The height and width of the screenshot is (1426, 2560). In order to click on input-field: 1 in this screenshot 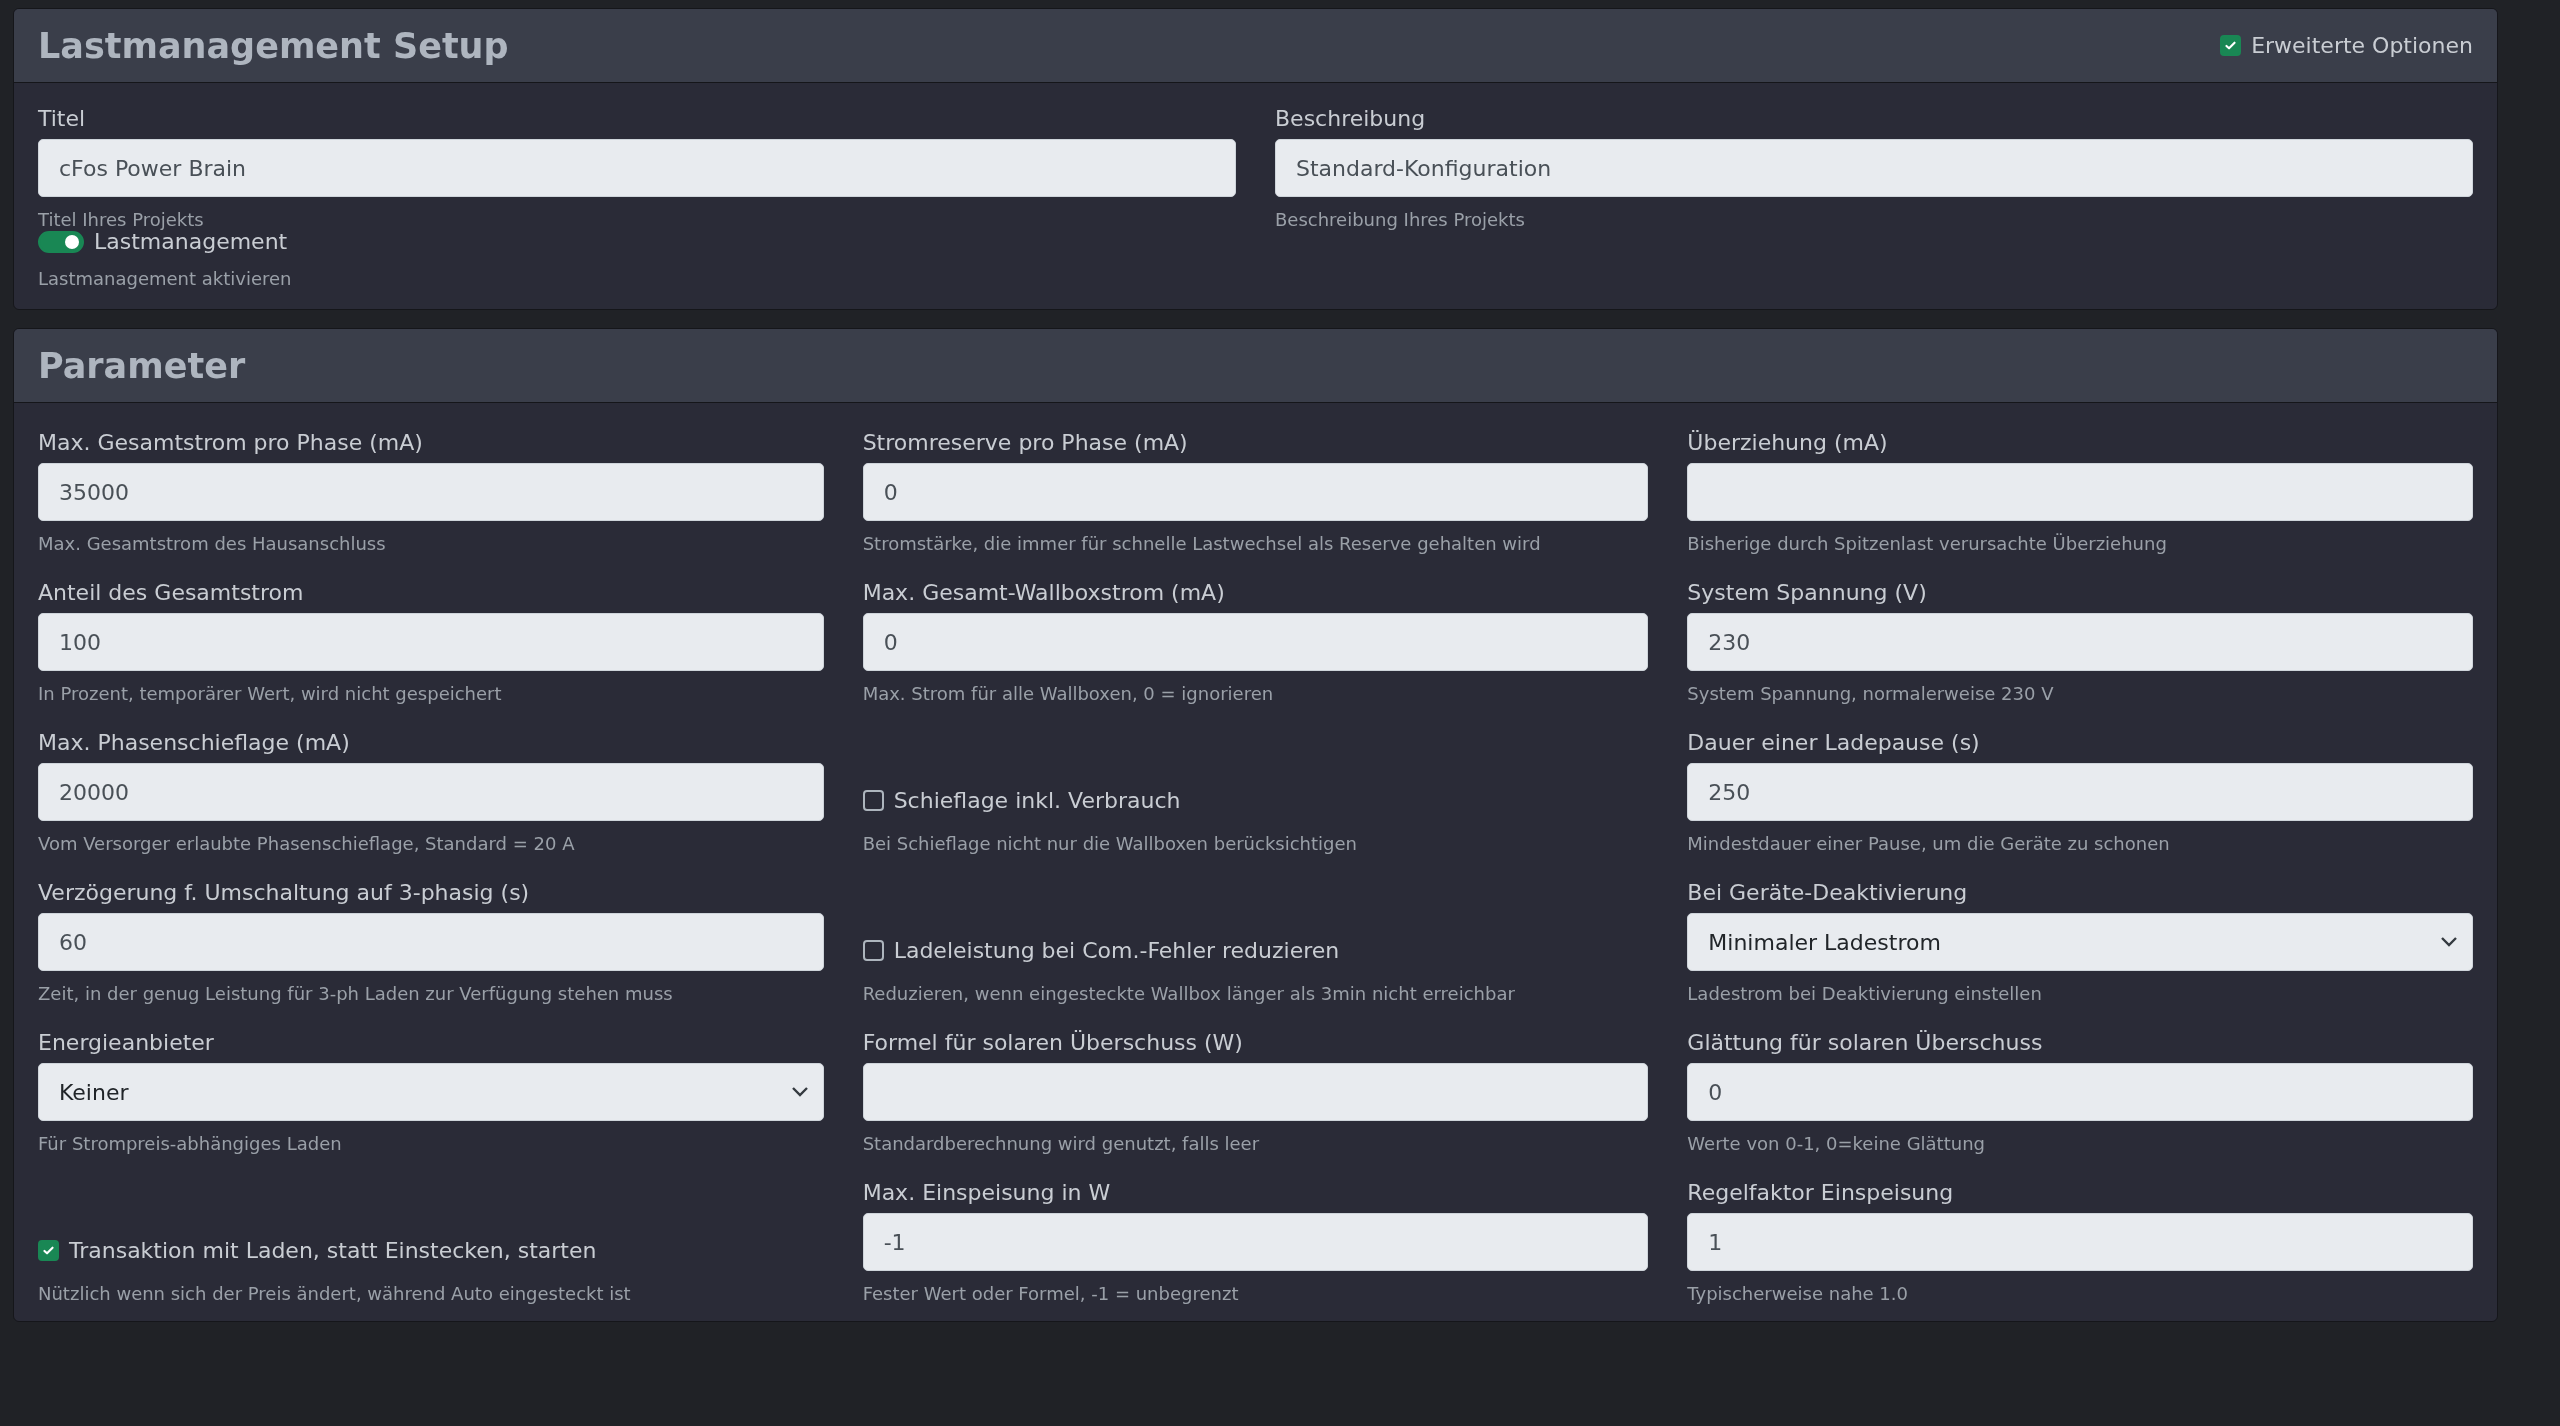, I will do `click(2080, 1242)`.